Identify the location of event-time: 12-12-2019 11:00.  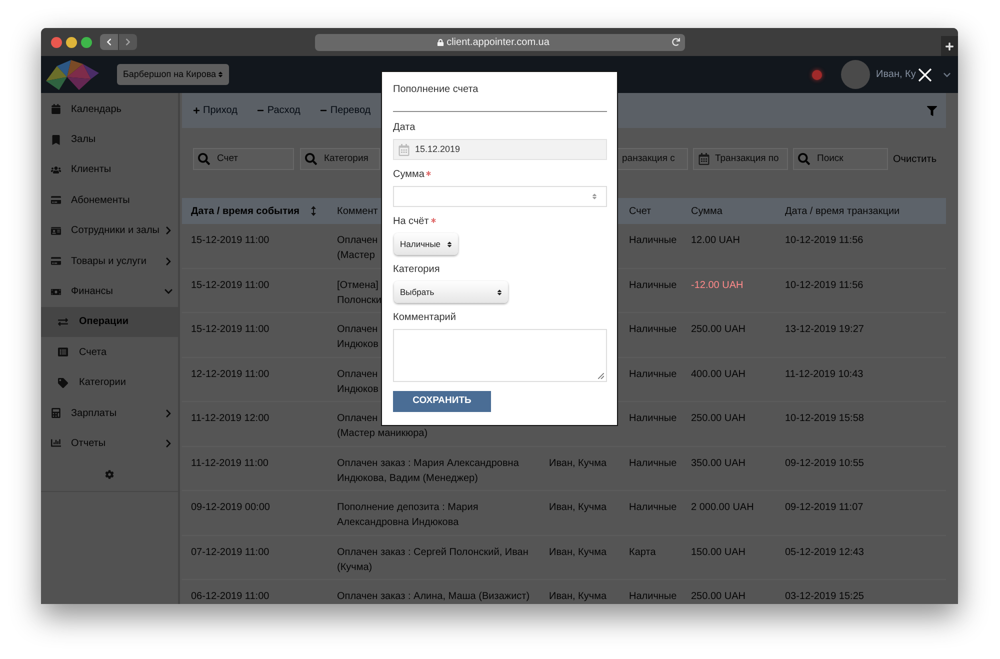
(230, 374).